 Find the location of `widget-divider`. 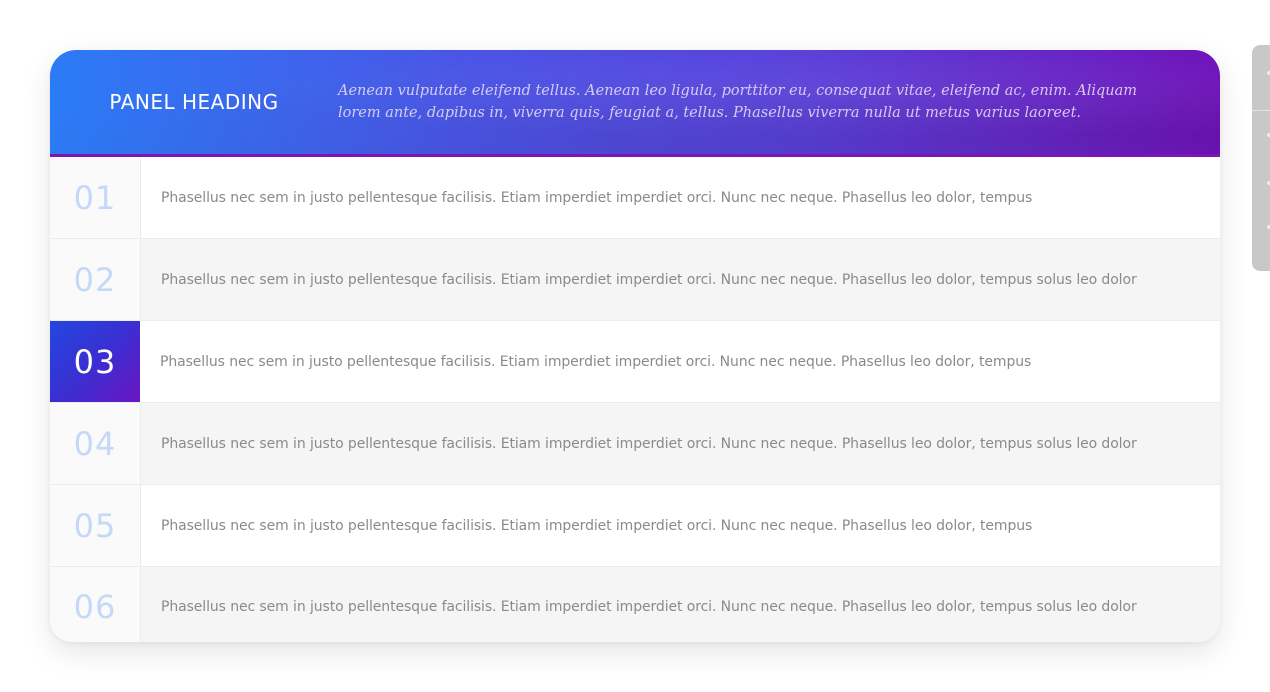

widget-divider is located at coordinates (1261, 110).